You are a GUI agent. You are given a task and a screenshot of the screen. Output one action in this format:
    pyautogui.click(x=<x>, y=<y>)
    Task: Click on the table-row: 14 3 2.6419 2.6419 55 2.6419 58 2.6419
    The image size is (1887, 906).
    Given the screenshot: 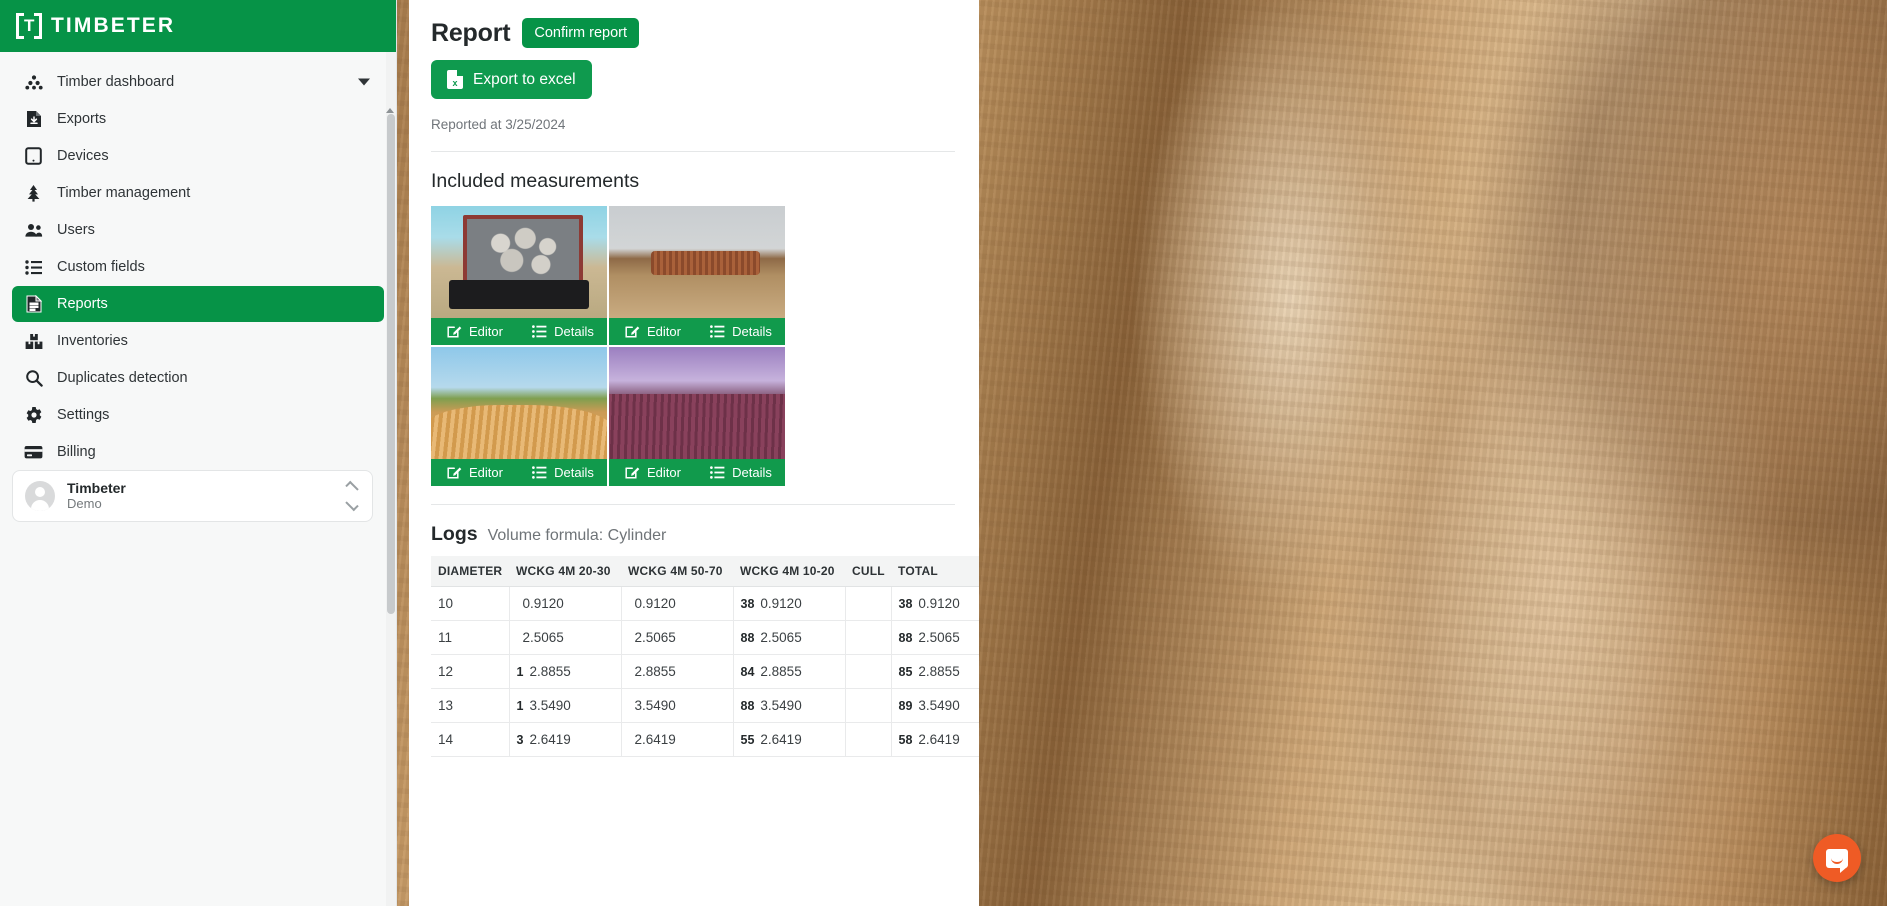 What is the action you would take?
    pyautogui.click(x=705, y=739)
    